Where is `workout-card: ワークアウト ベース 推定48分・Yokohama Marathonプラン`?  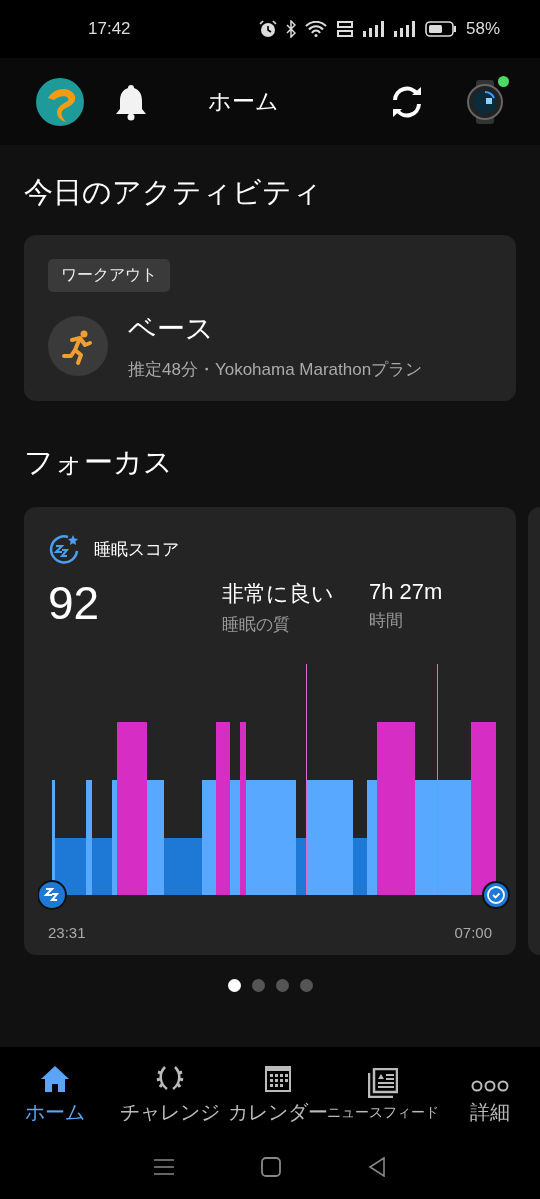
workout-card: ワークアウト ベース 推定48分・Yokohama Marathonプラン is located at coordinates (270, 318).